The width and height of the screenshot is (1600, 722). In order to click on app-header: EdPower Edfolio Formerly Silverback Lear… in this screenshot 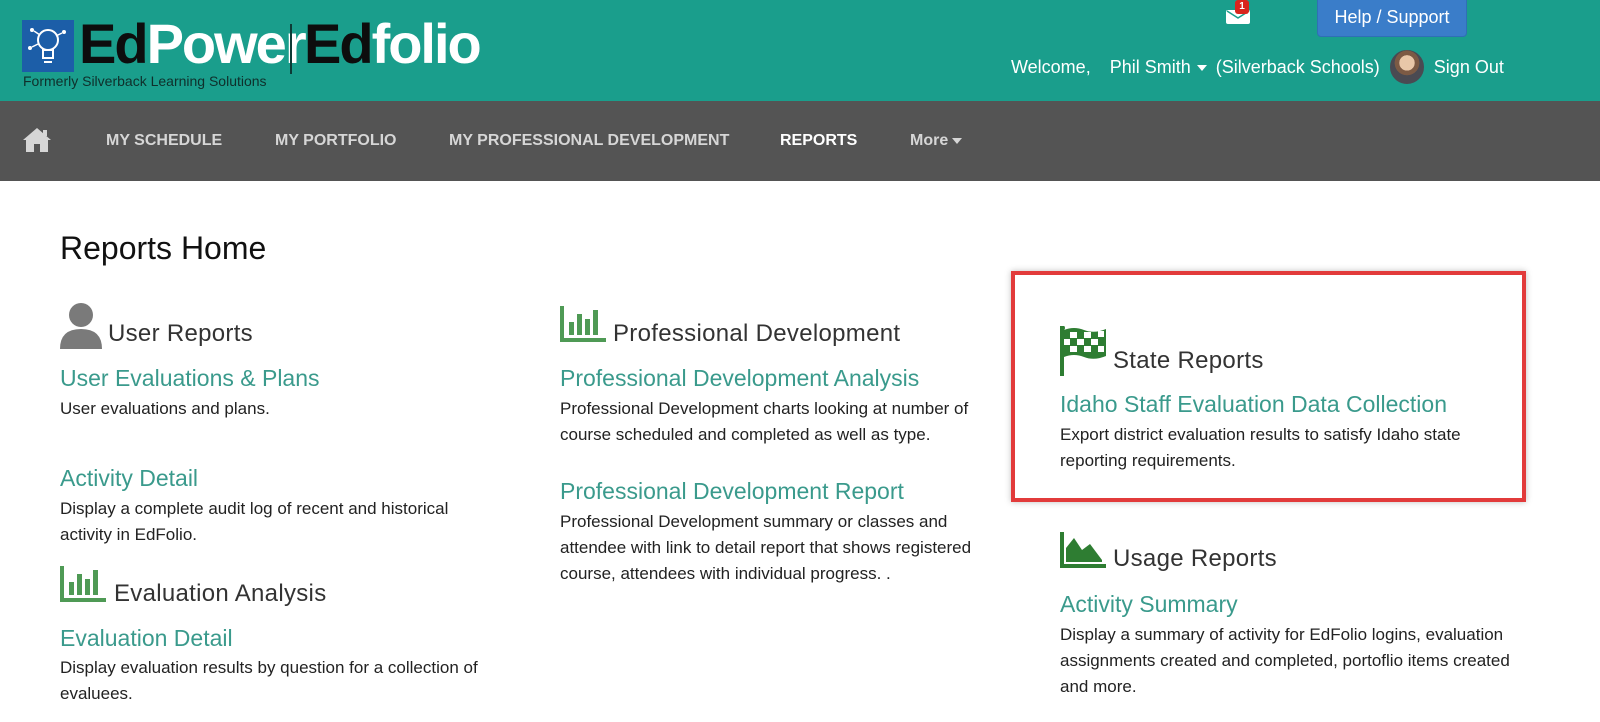, I will do `click(800, 50)`.